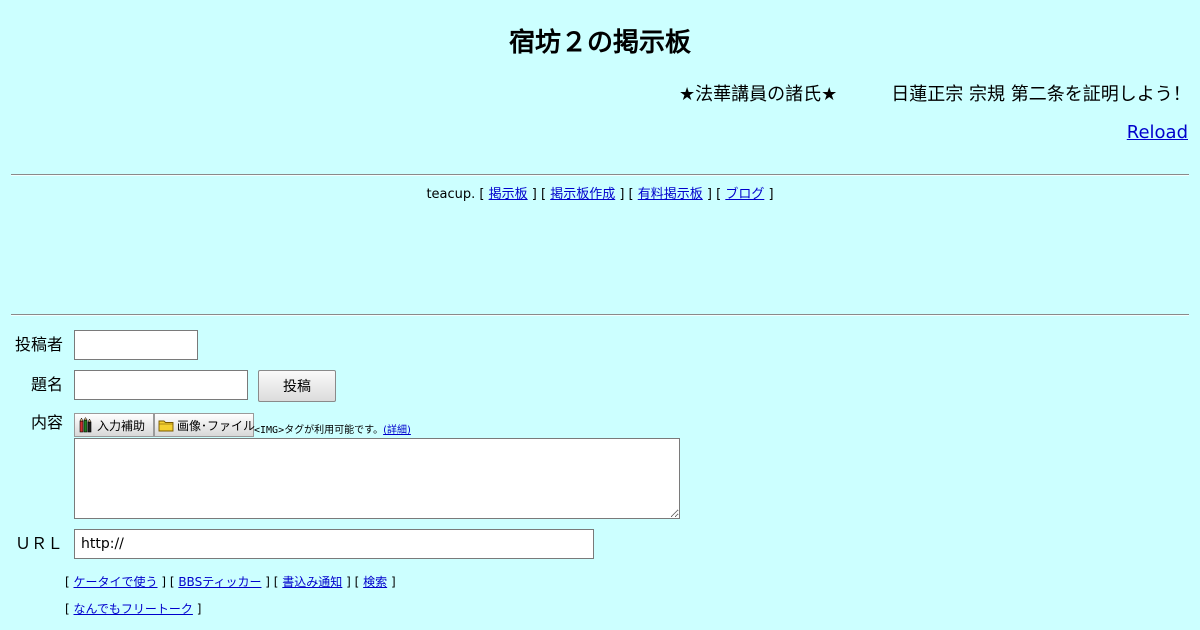  Describe the element at coordinates (312, 582) in the screenshot. I see `link-post-notify: 書込み通知` at that location.